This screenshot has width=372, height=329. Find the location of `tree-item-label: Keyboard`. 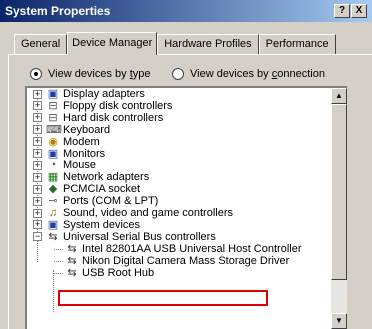

tree-item-label: Keyboard is located at coordinates (87, 129).